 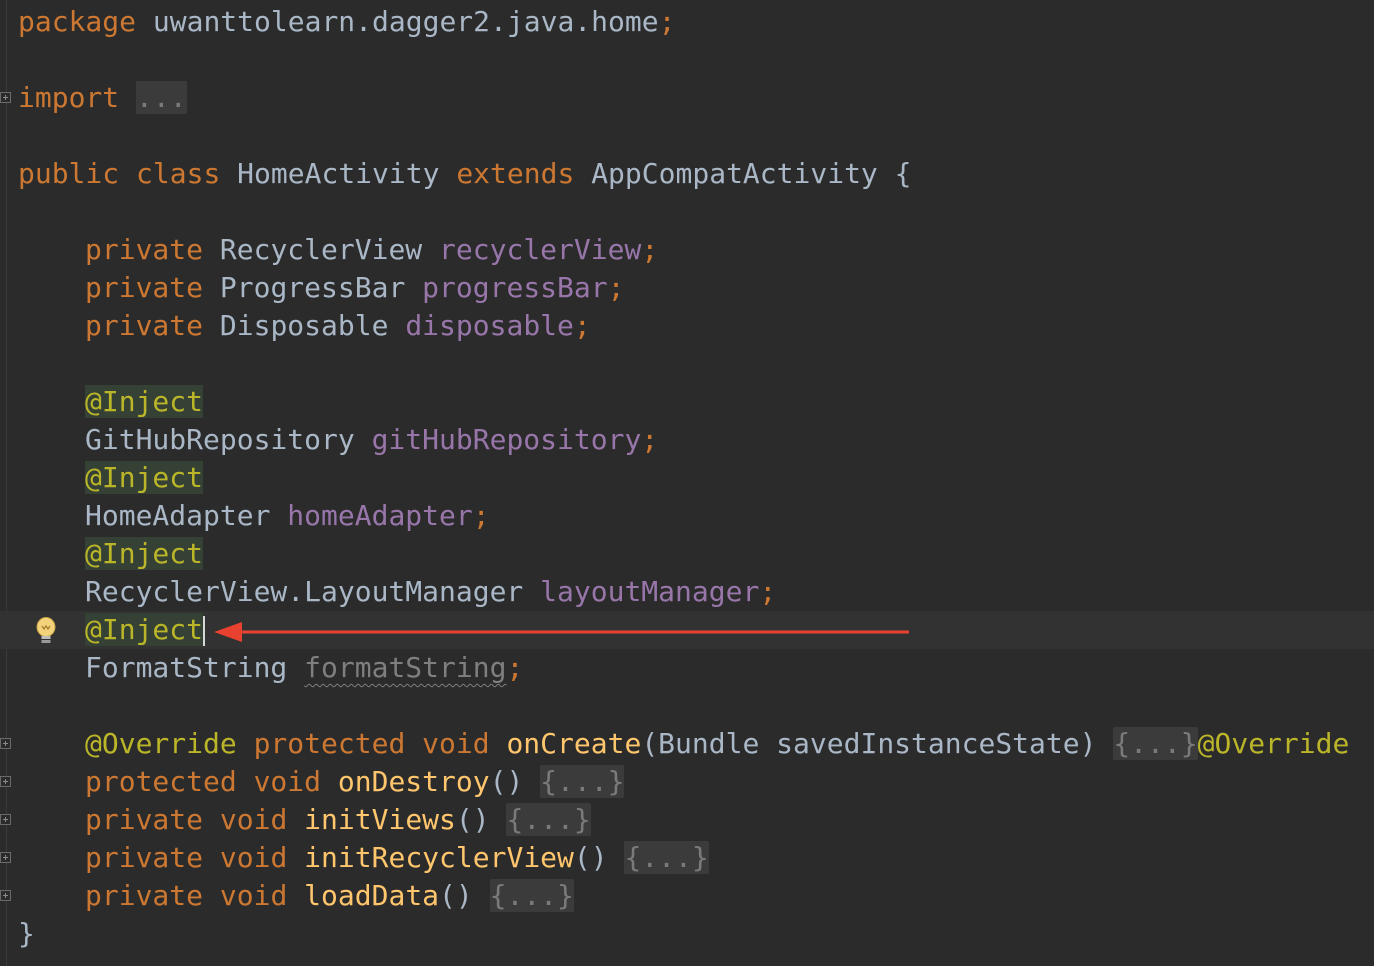 I want to click on code-line-field: private ProgressBar progressBar;, so click(x=687, y=288).